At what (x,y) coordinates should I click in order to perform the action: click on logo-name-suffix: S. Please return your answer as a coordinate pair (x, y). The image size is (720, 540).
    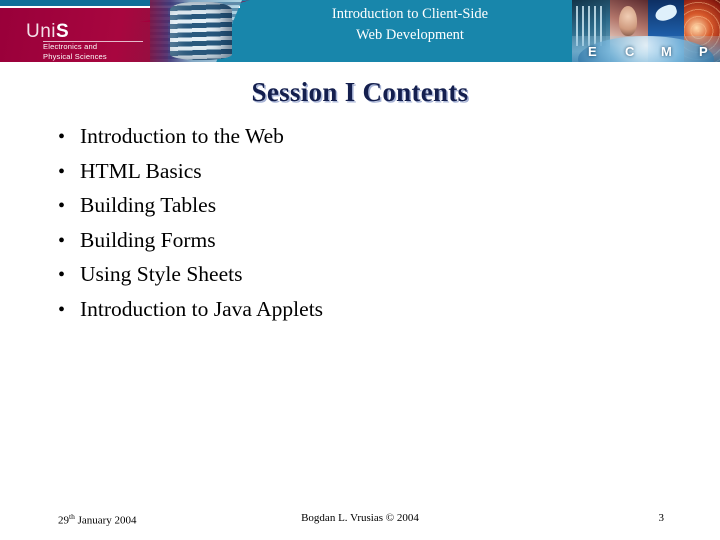
    Looking at the image, I should click on (63, 31).